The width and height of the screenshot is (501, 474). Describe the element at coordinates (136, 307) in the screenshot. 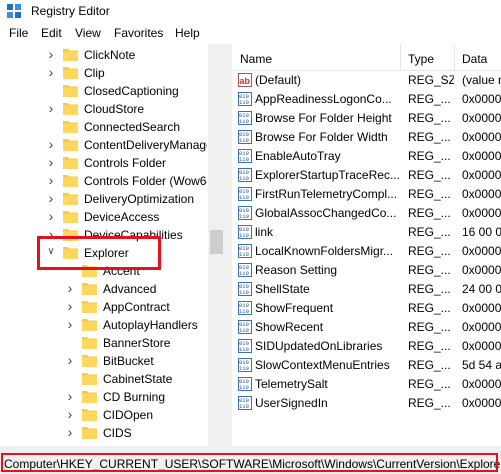

I see `tree-item-label: AppContract` at that location.